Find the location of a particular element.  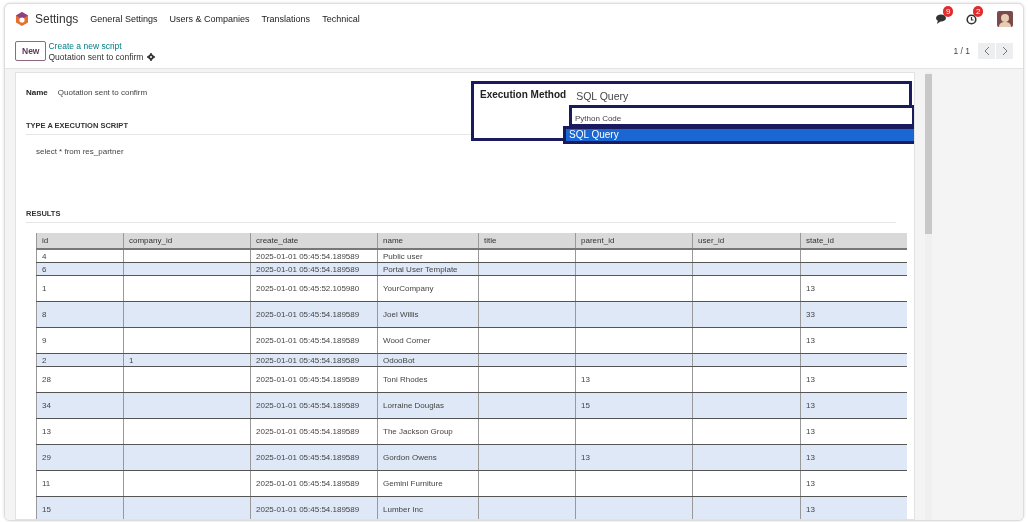

table-cell: 34 is located at coordinates (80, 405).